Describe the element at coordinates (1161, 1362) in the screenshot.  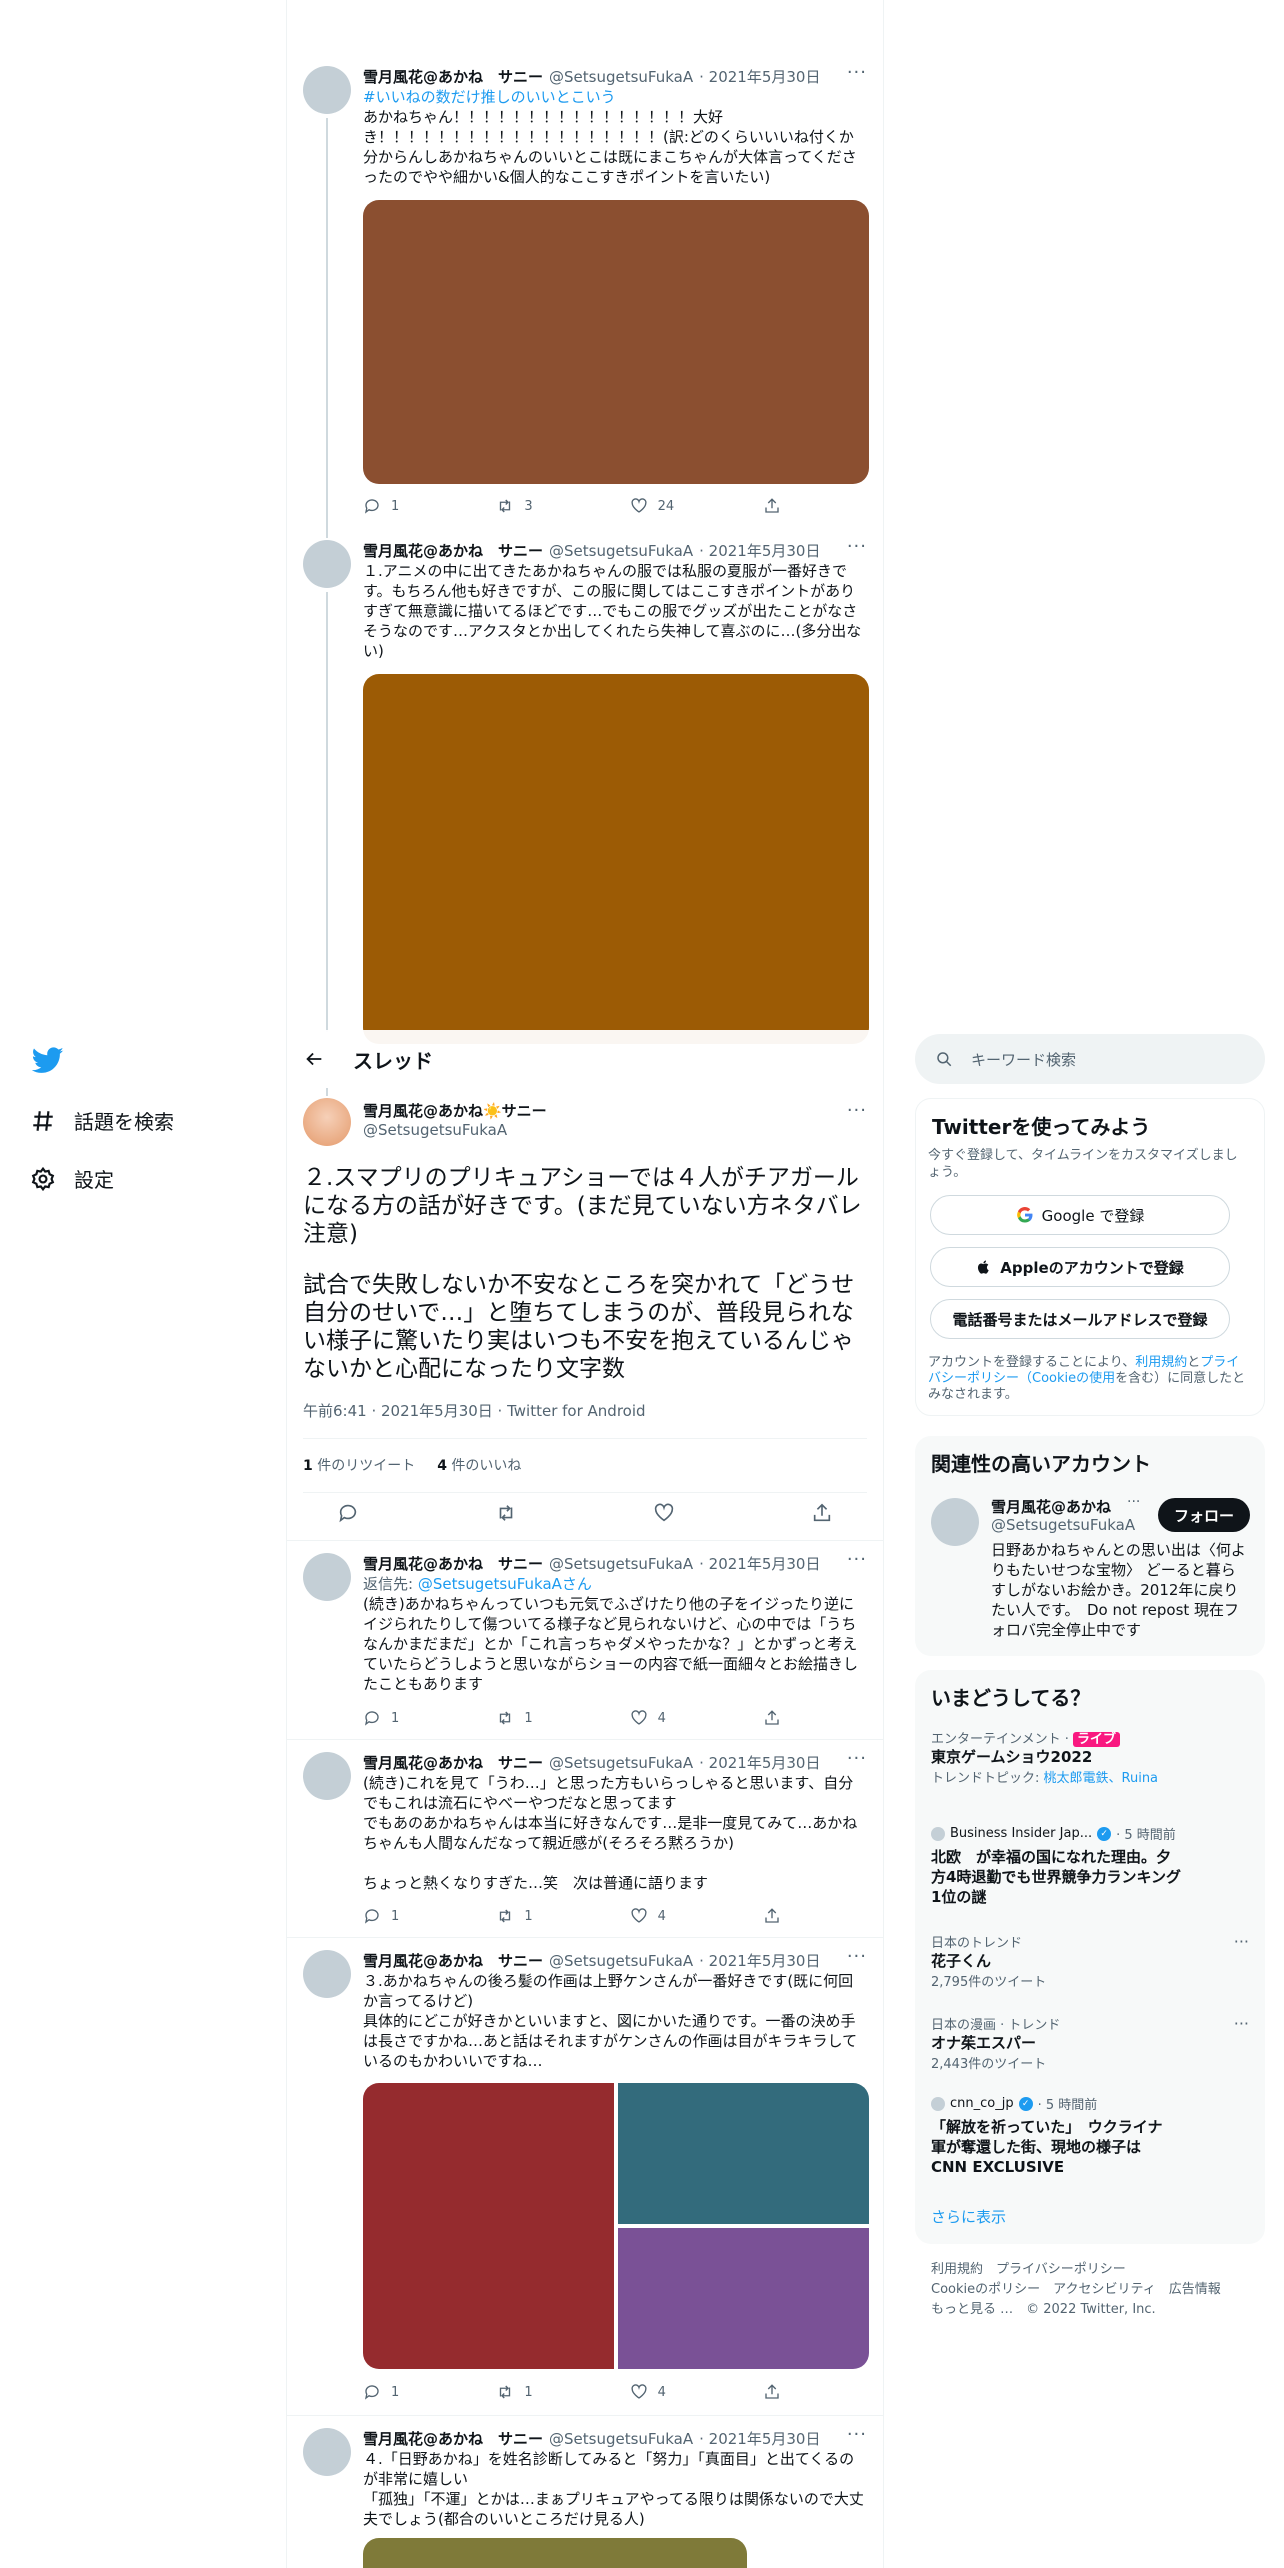
I see `terms-link: 利用規約` at that location.